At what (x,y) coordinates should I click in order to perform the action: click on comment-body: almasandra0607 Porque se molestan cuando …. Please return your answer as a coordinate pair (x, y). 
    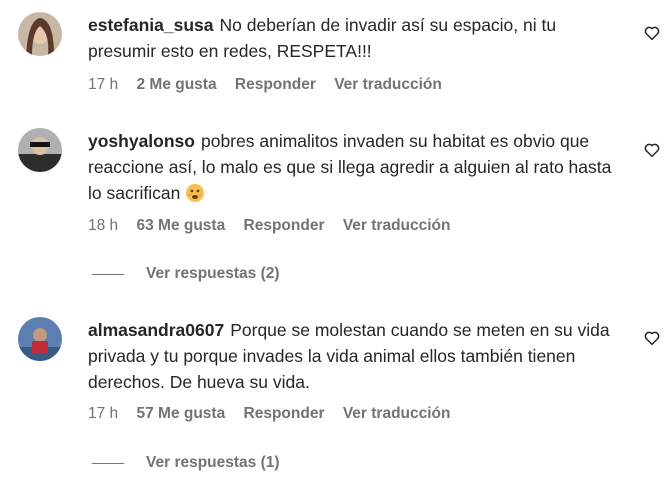
    Looking at the image, I should click on (358, 356).